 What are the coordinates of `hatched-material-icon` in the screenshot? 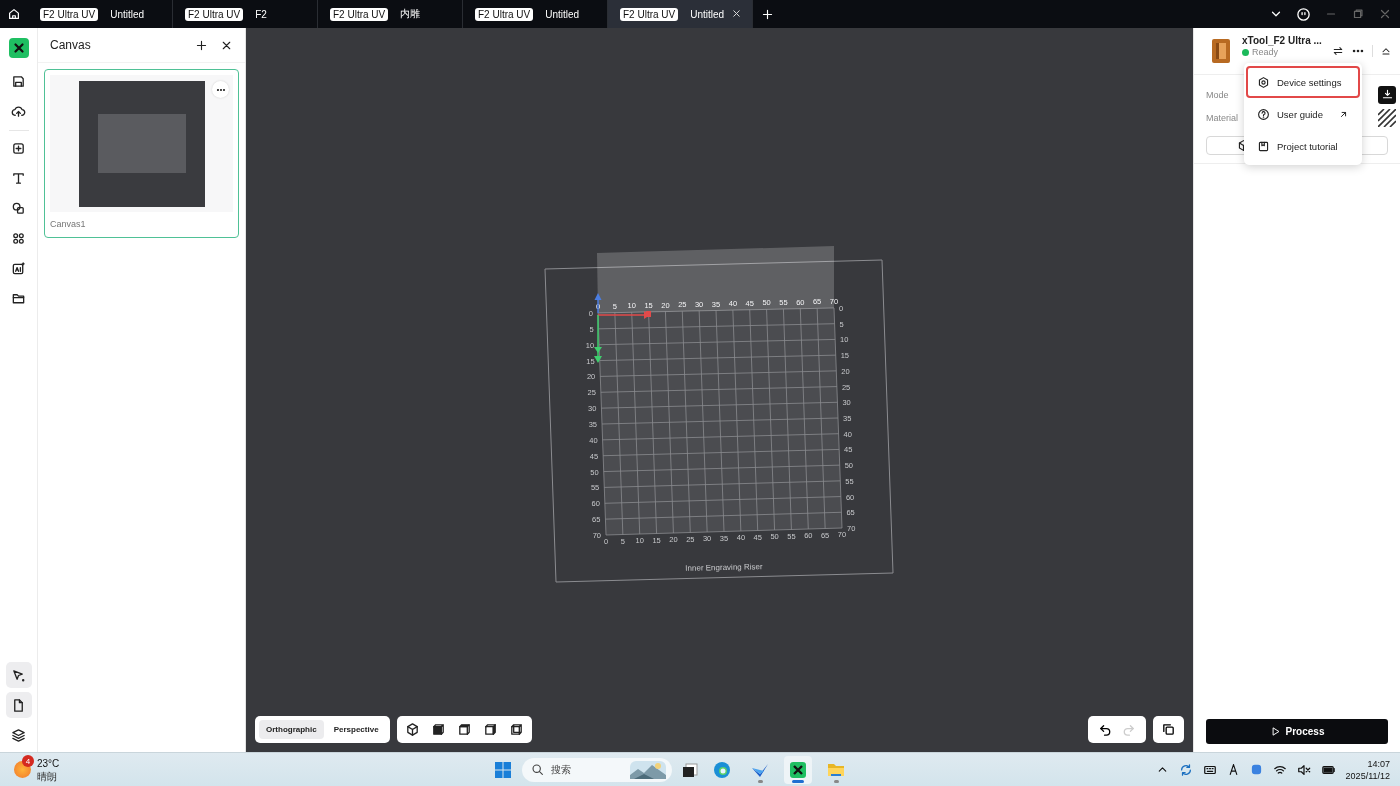 It's located at (1387, 117).